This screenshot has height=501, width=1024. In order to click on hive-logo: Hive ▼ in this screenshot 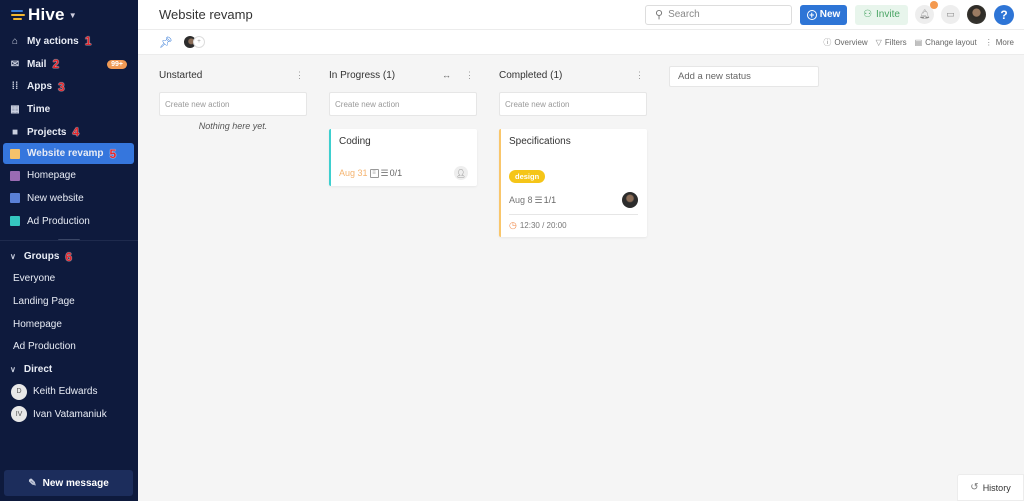, I will do `click(69, 15)`.